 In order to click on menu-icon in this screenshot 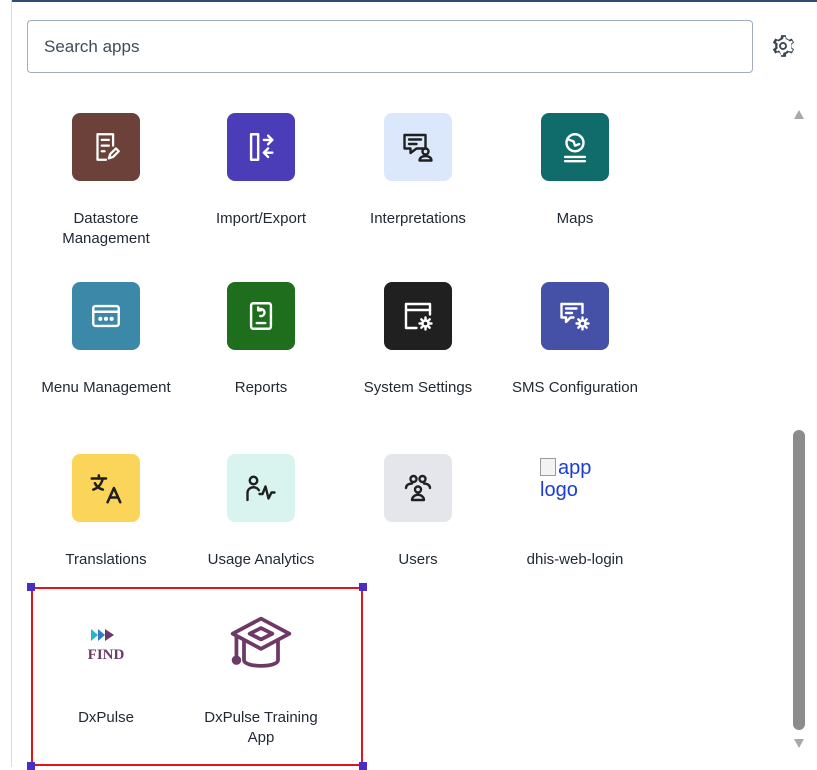, I will do `click(106, 316)`.